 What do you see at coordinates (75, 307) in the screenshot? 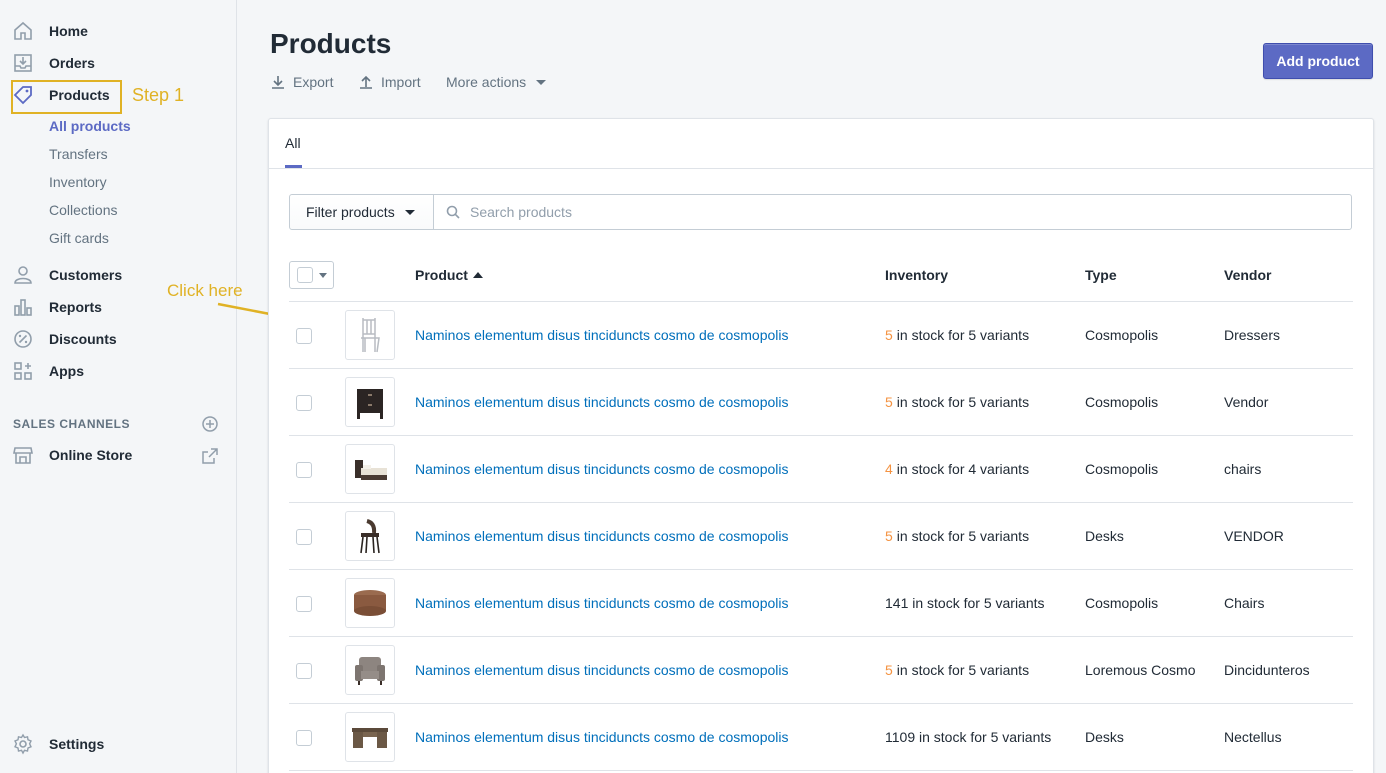
I see `nav-reports-label: Reports` at bounding box center [75, 307].